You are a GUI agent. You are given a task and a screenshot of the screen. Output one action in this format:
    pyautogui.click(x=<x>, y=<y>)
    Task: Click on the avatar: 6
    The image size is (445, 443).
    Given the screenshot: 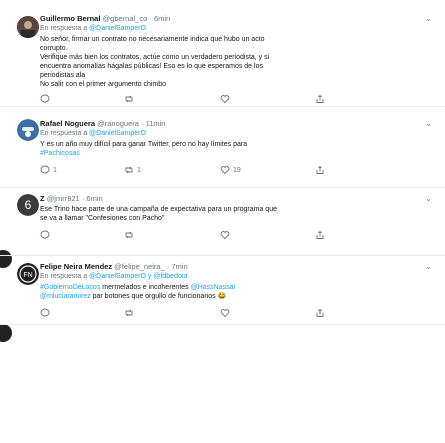 What is the action you would take?
    pyautogui.click(x=28, y=205)
    